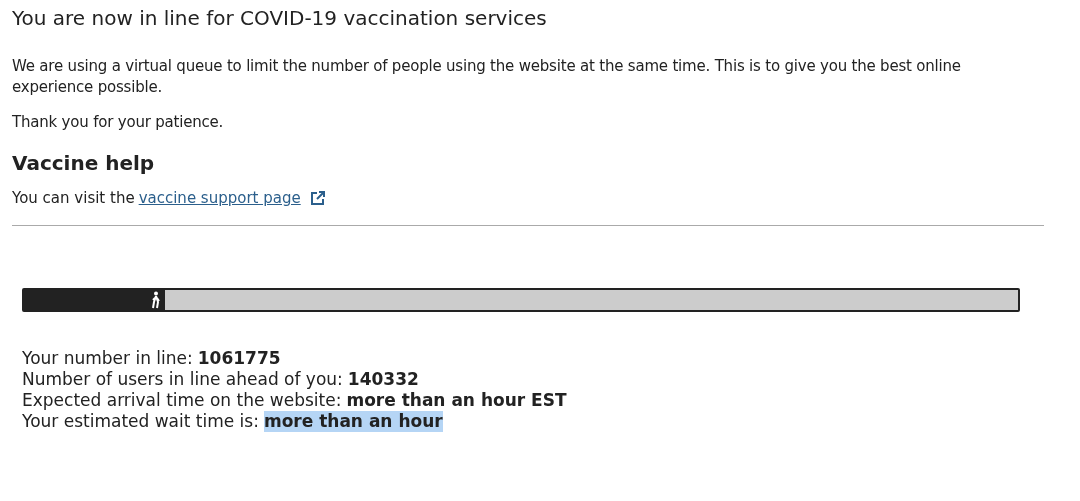  I want to click on support-link: vaccine support page, so click(219, 198).